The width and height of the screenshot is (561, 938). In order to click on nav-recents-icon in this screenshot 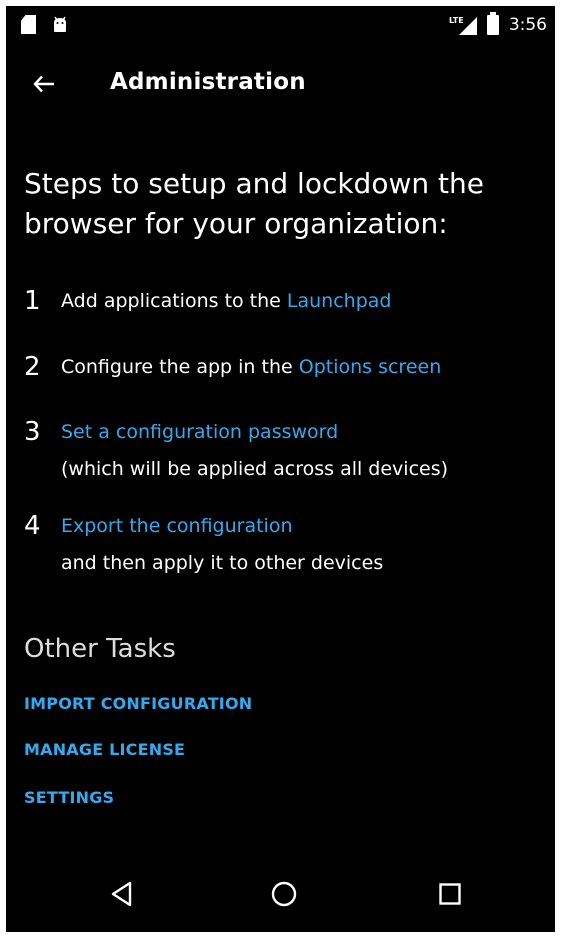, I will do `click(450, 894)`.